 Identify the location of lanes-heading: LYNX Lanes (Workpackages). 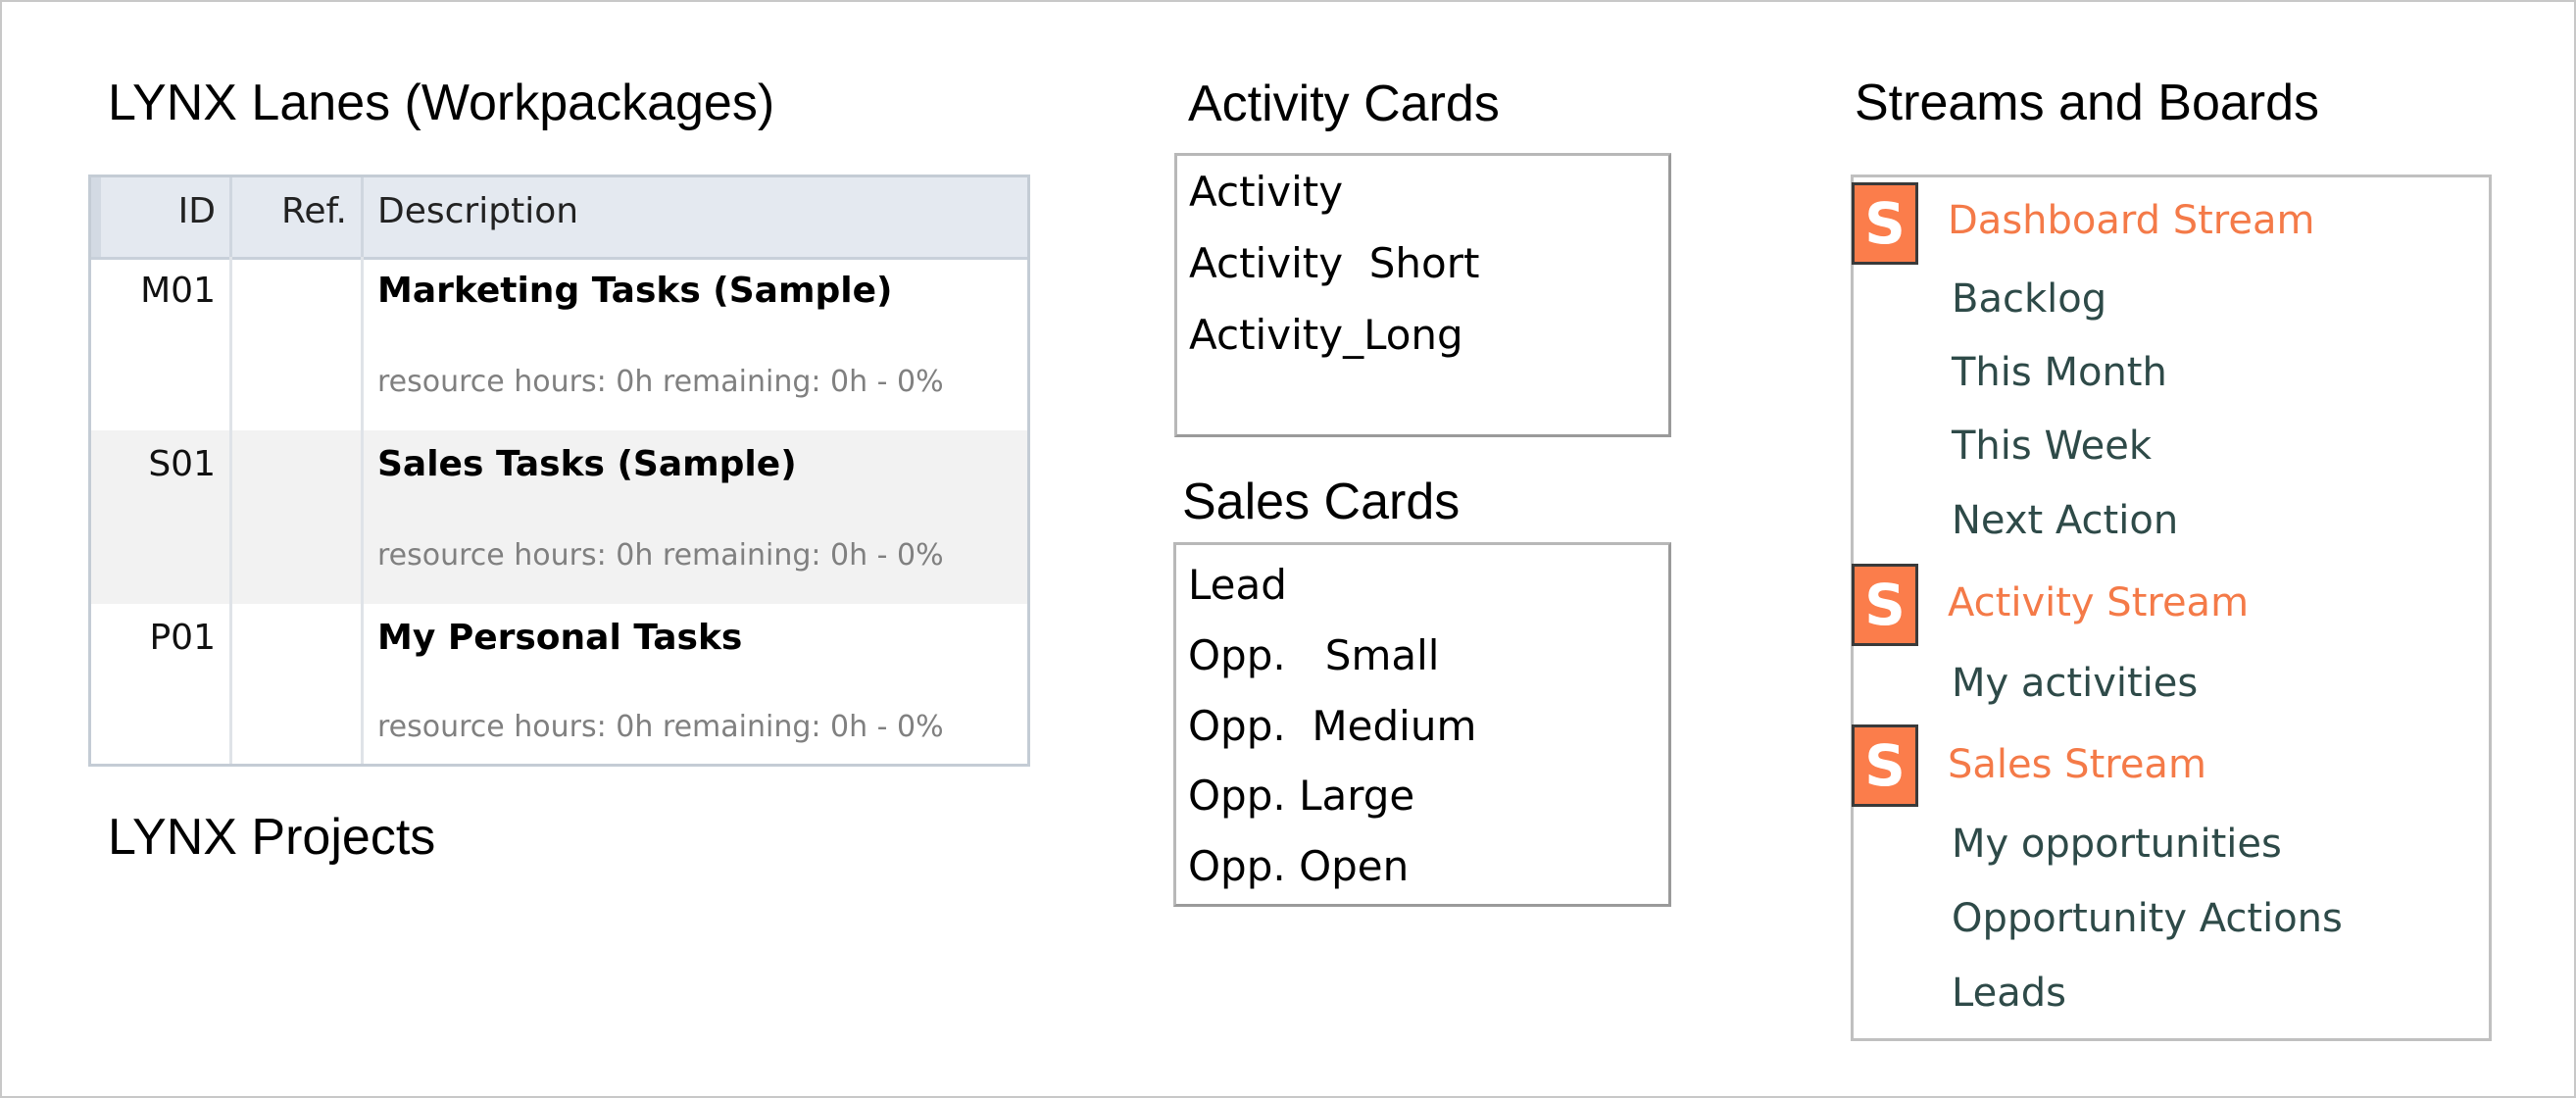
(441, 103).